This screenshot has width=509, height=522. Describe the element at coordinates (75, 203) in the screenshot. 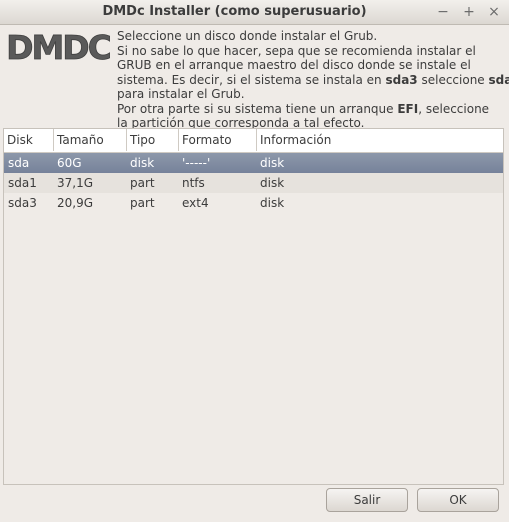

I see `cell-size: 20,9G` at that location.